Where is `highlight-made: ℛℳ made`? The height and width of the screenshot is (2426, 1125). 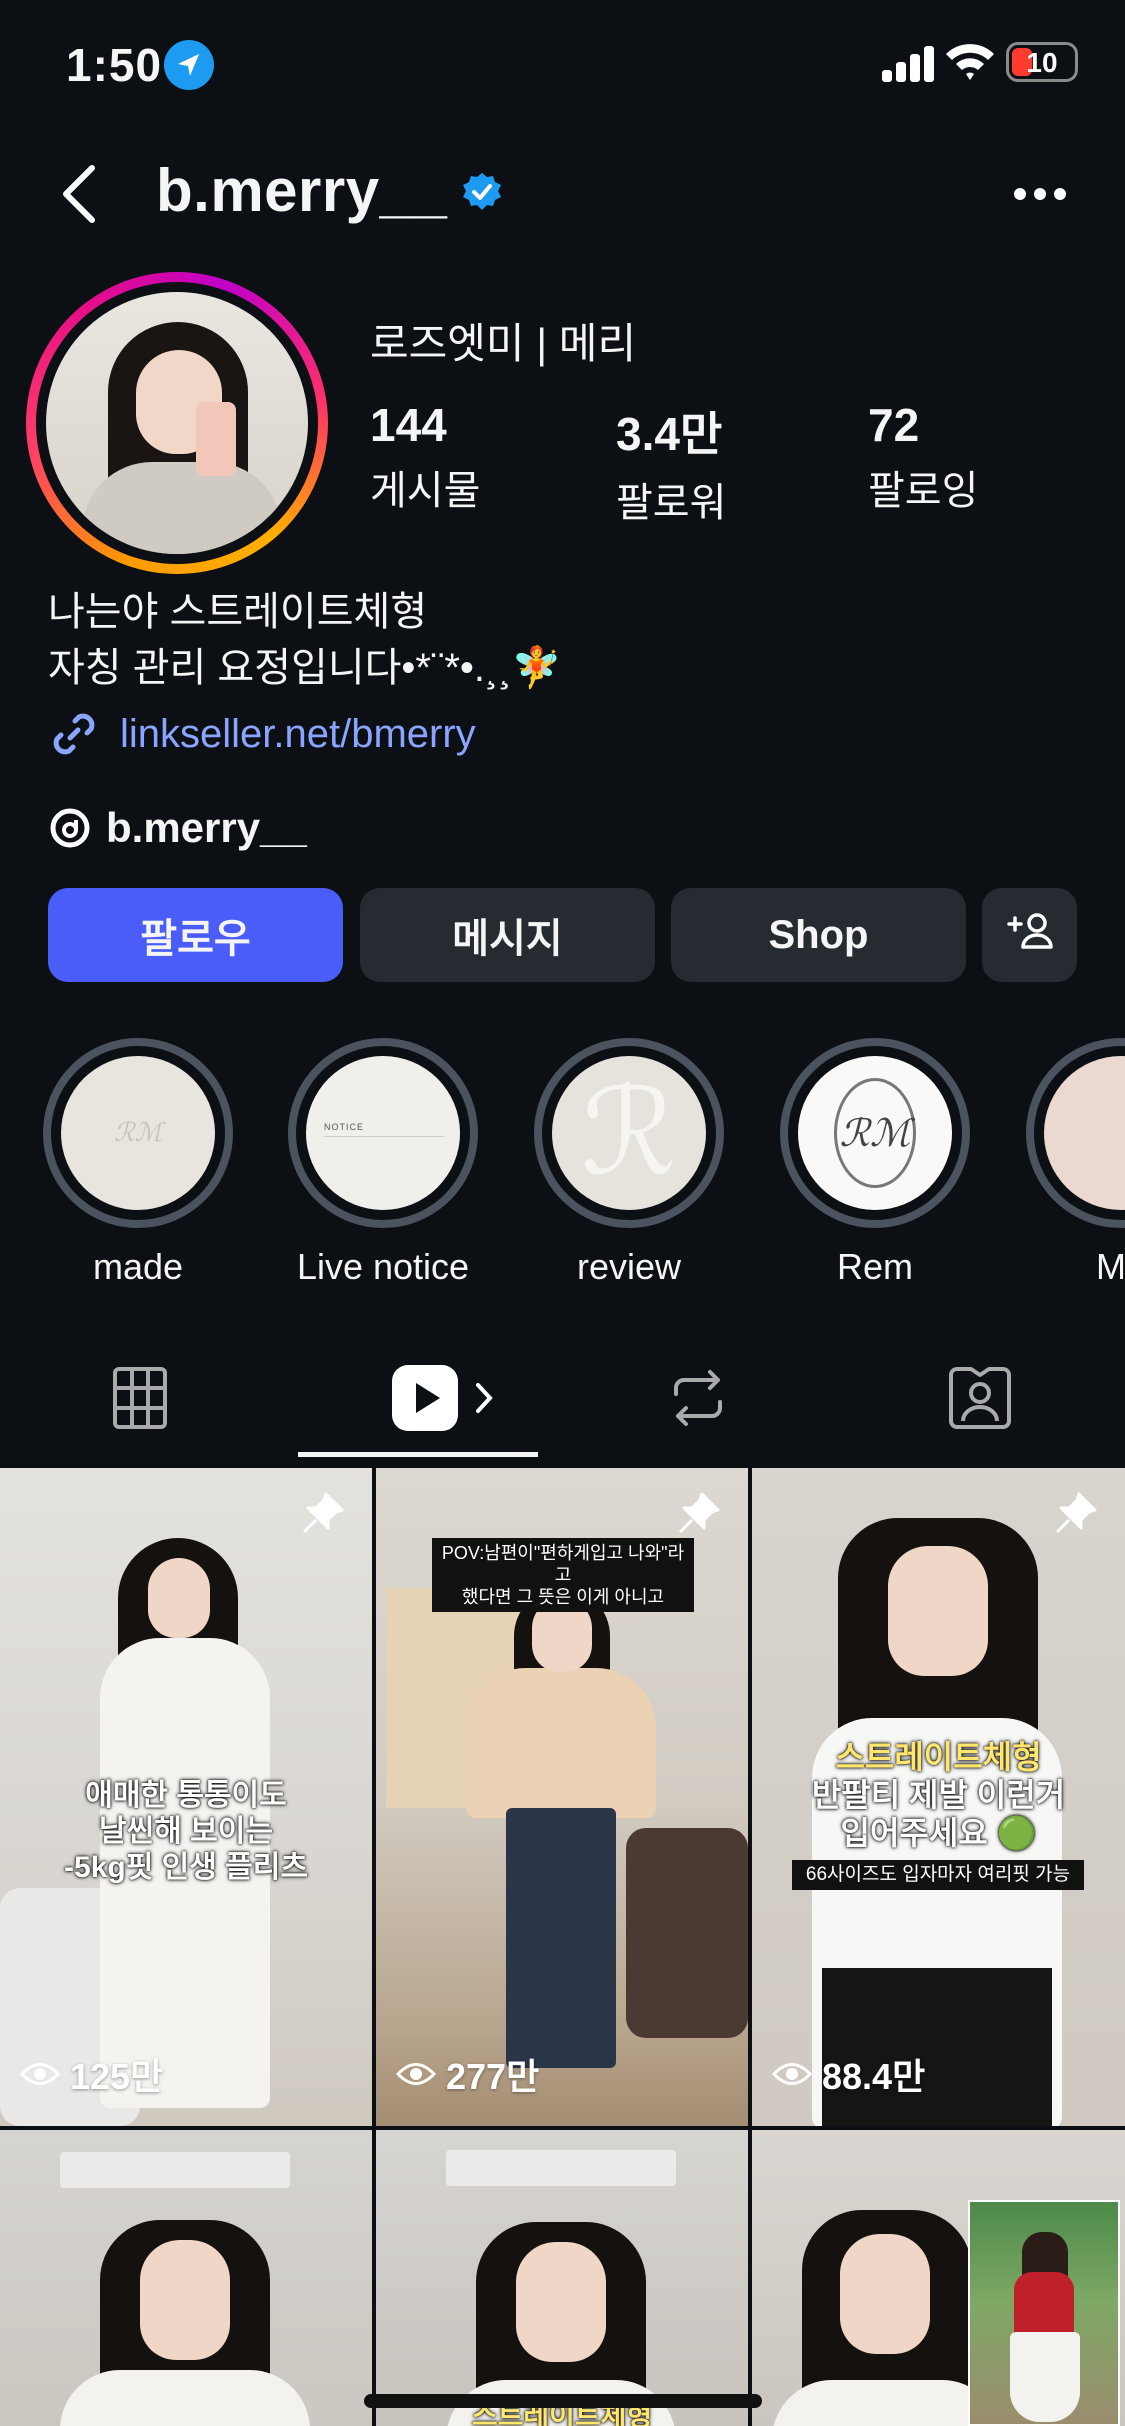
highlight-made: ℛℳ made is located at coordinates (138, 1163).